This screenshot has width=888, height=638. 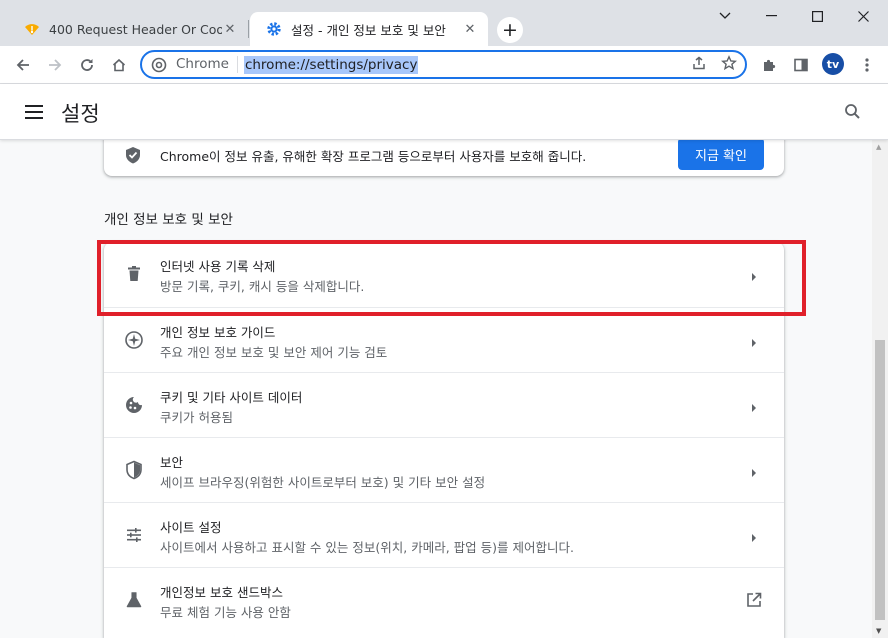 I want to click on row-cookies: 쿠키 및 기타 사이트 데이터 쿠키가 허용됨, so click(x=444, y=404).